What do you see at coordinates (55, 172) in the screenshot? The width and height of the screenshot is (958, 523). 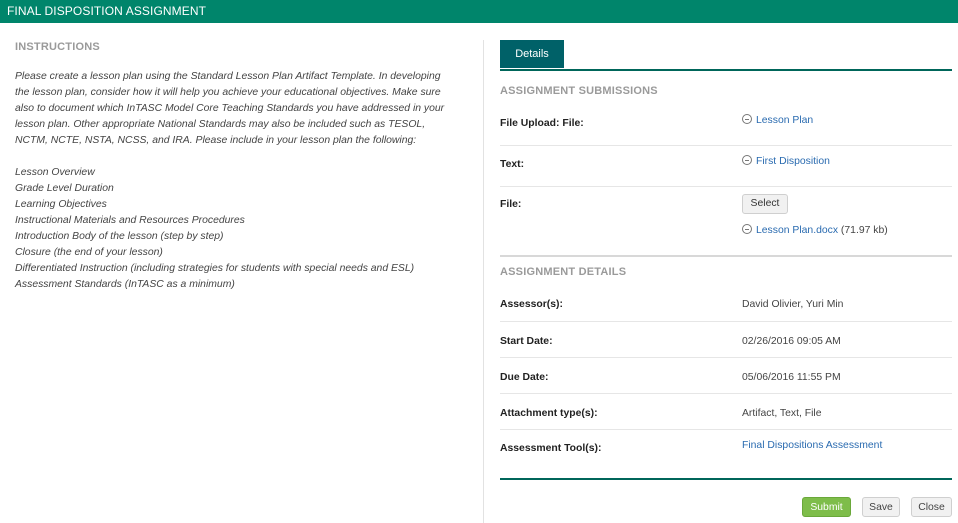 I see `list-item: Lesson Overview` at bounding box center [55, 172].